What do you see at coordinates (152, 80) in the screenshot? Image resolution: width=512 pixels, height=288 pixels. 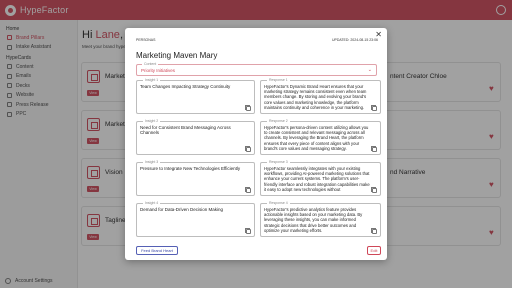 I see `insight-label: Insight 1` at bounding box center [152, 80].